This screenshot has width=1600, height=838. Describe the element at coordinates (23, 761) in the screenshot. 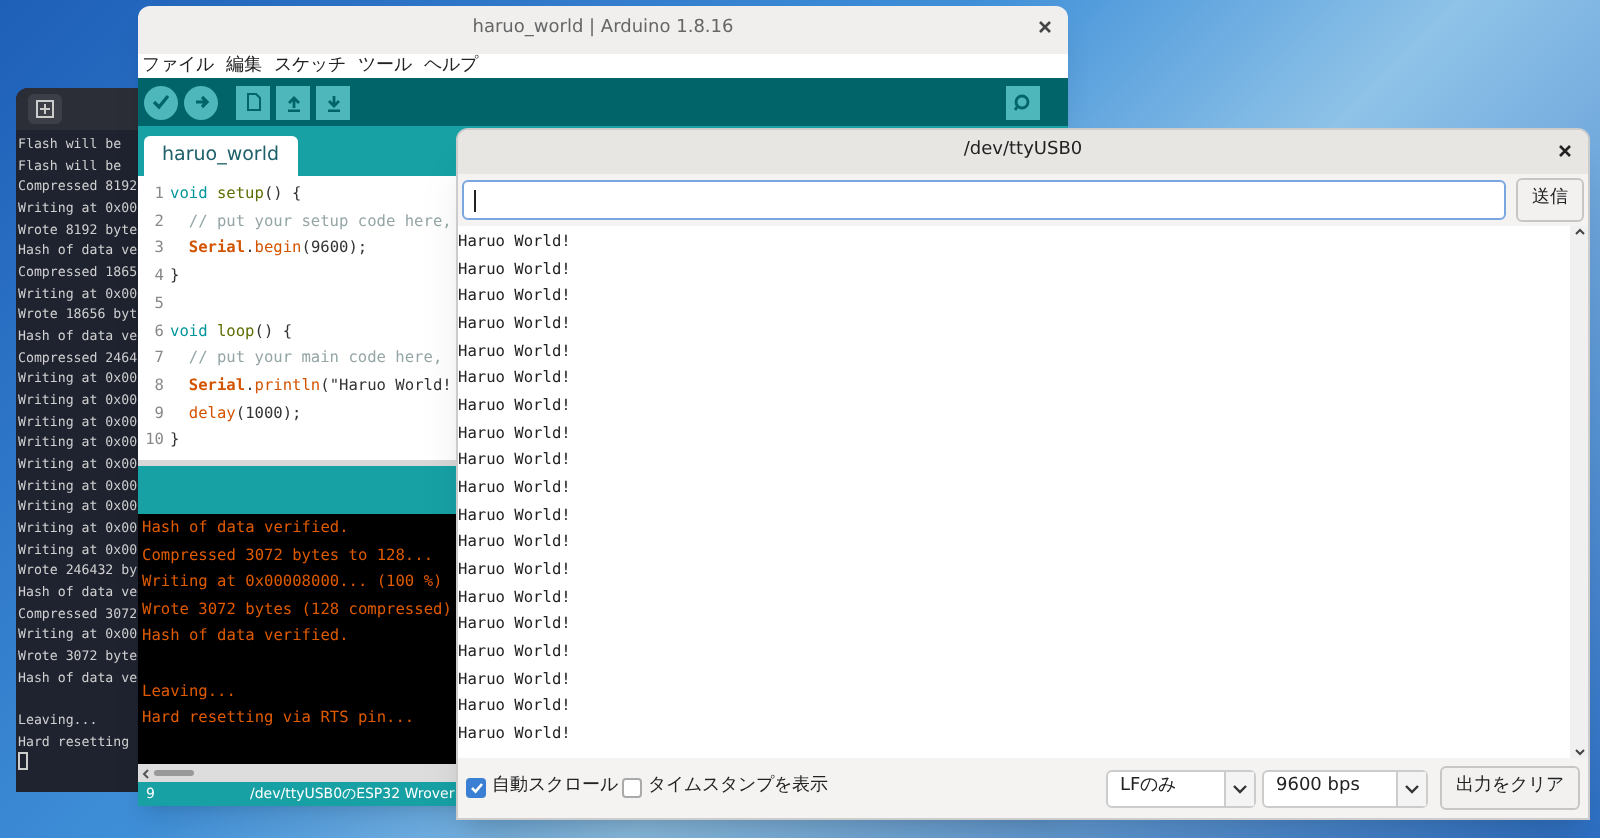

I see `terminal-cursor` at that location.